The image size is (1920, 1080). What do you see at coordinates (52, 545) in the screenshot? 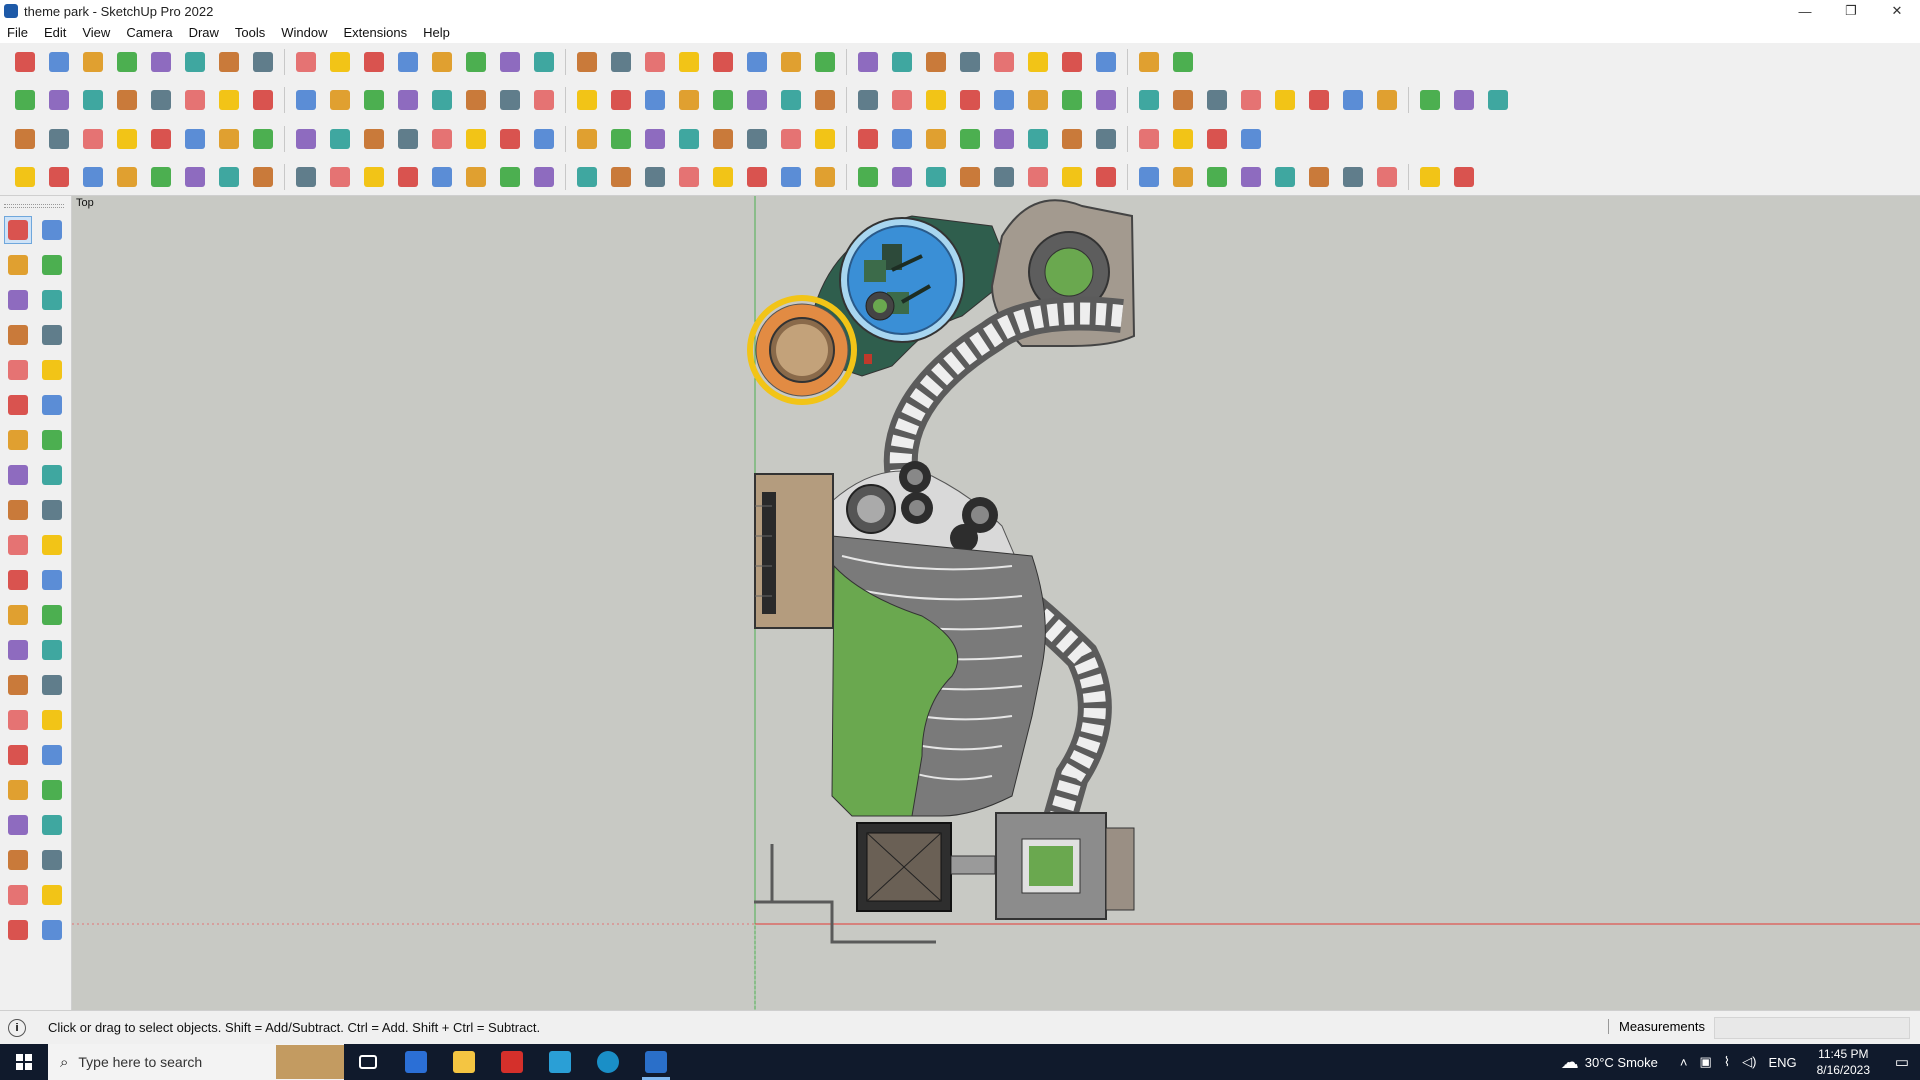
I see `followme-tool-button` at bounding box center [52, 545].